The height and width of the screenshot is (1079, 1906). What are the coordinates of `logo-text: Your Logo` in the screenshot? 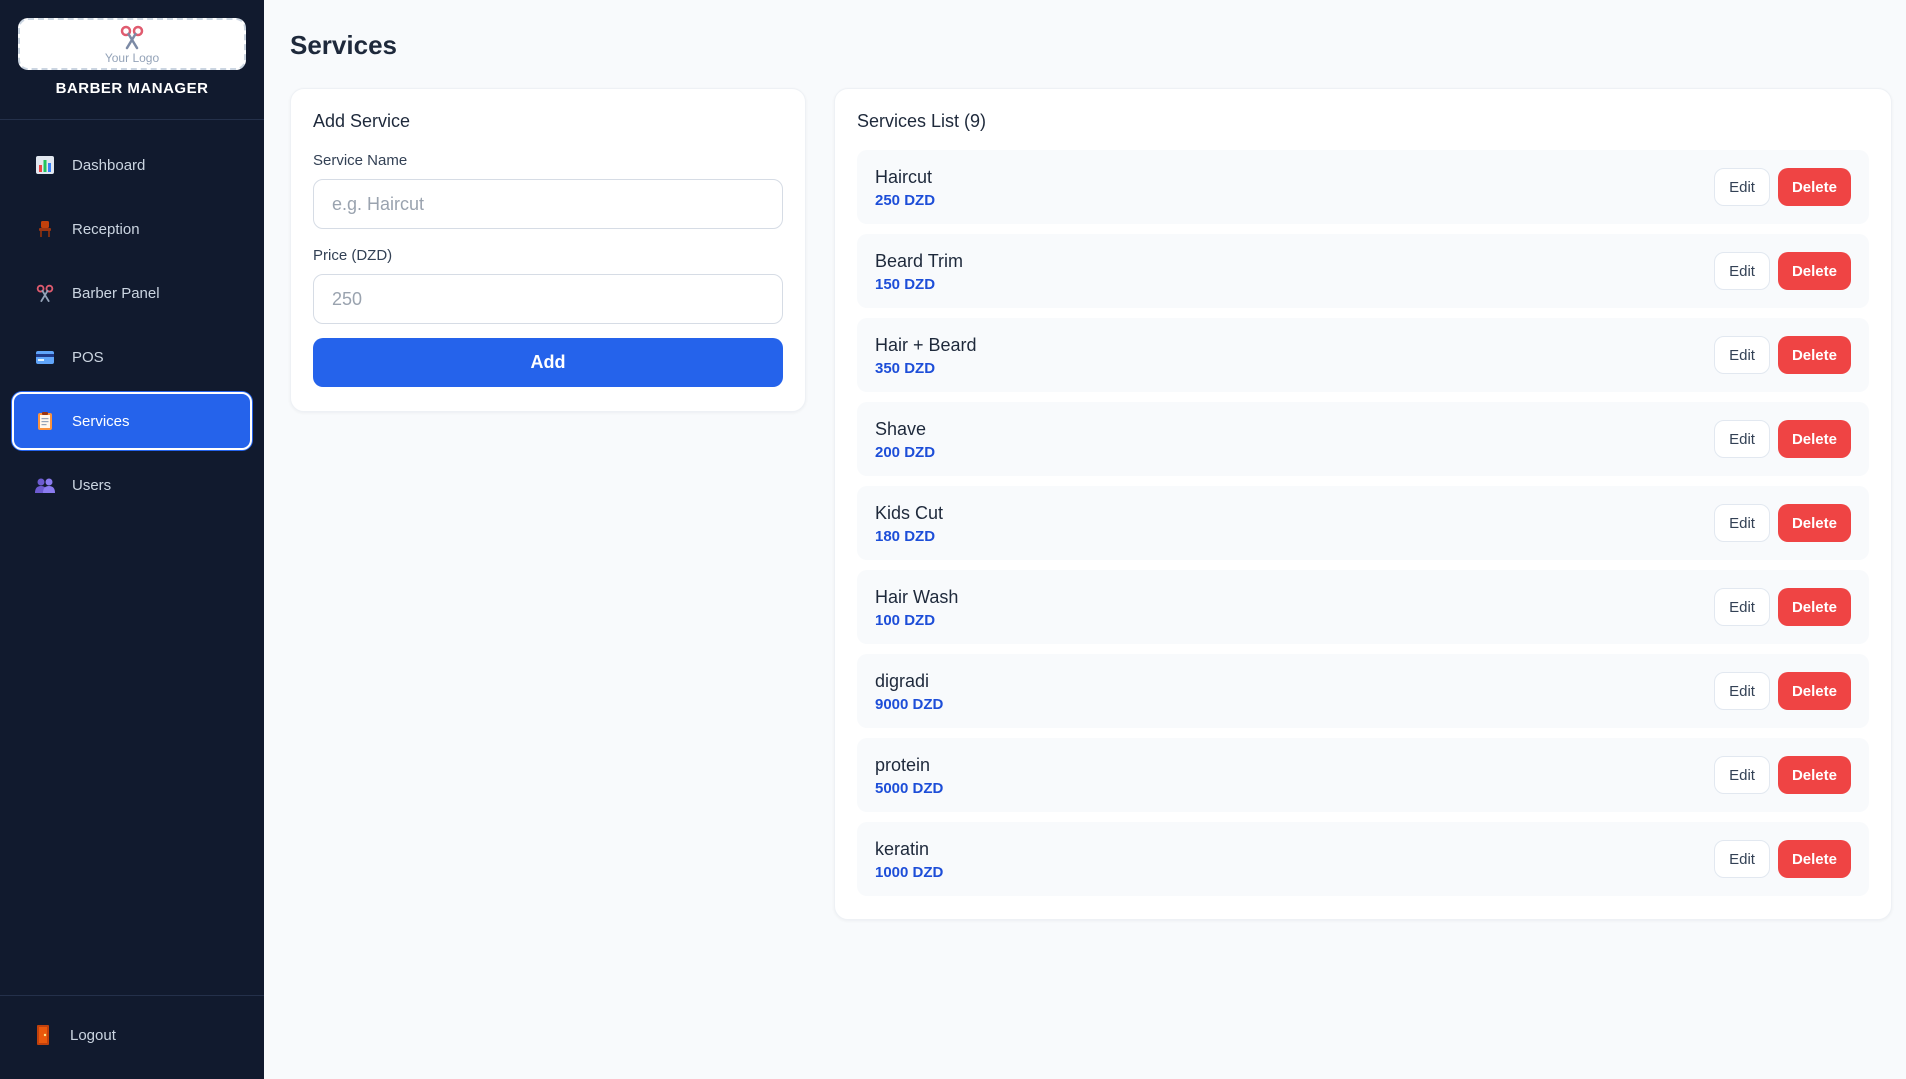 It's located at (132, 58).